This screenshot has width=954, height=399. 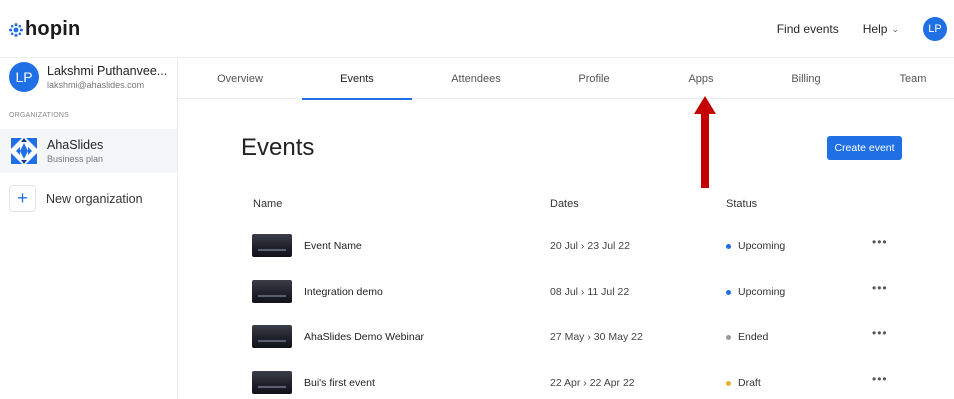 I want to click on annotation-arrow-icon, so click(x=705, y=142).